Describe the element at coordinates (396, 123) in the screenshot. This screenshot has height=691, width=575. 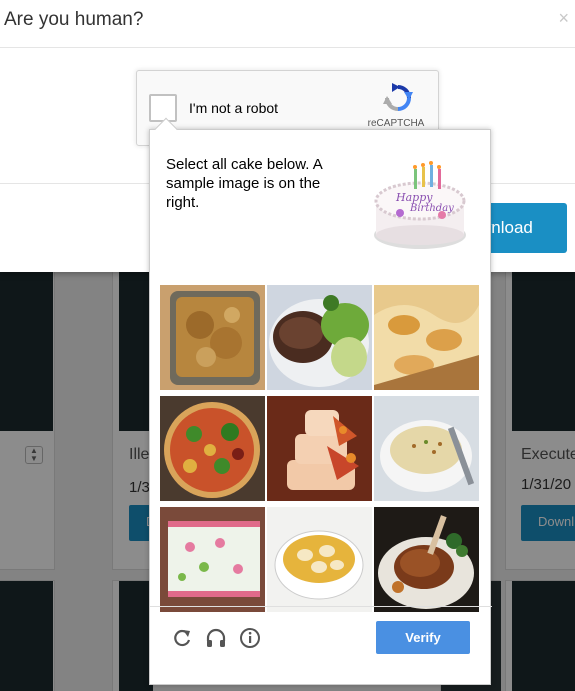
I see `recaptcha-brand: reCAPTCHA` at that location.